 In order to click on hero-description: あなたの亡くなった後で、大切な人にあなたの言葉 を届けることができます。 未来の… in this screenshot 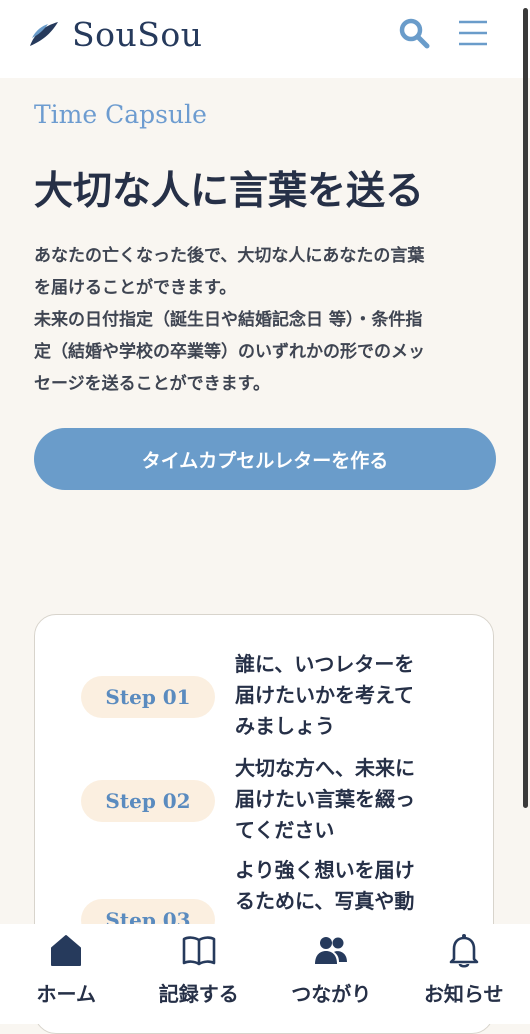, I will do `click(265, 320)`.